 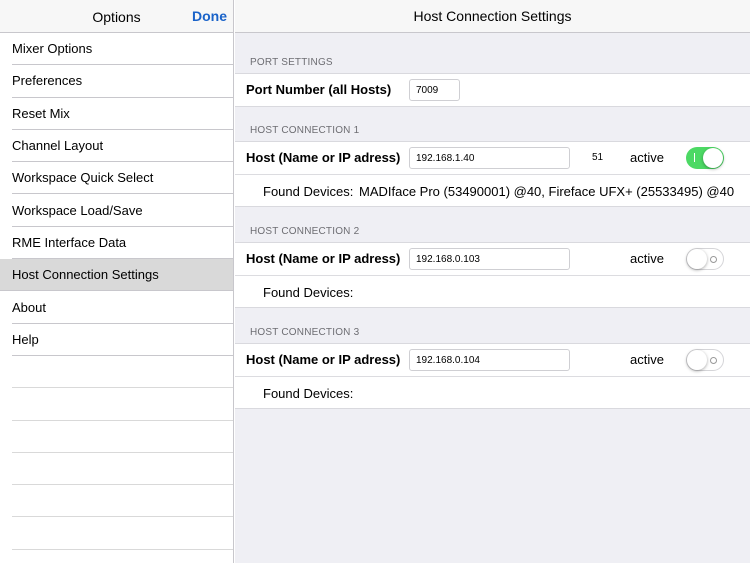 What do you see at coordinates (598, 157) in the screenshot?
I see `host-1-count: 51` at bounding box center [598, 157].